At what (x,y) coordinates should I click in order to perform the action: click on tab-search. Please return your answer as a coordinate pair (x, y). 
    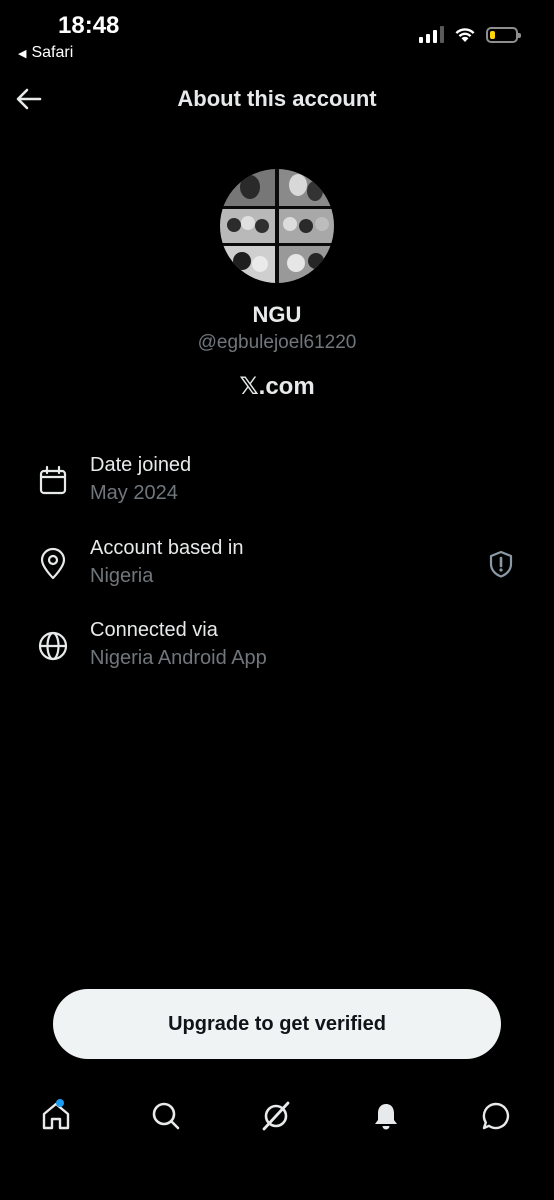
    Looking at the image, I should click on (166, 1116).